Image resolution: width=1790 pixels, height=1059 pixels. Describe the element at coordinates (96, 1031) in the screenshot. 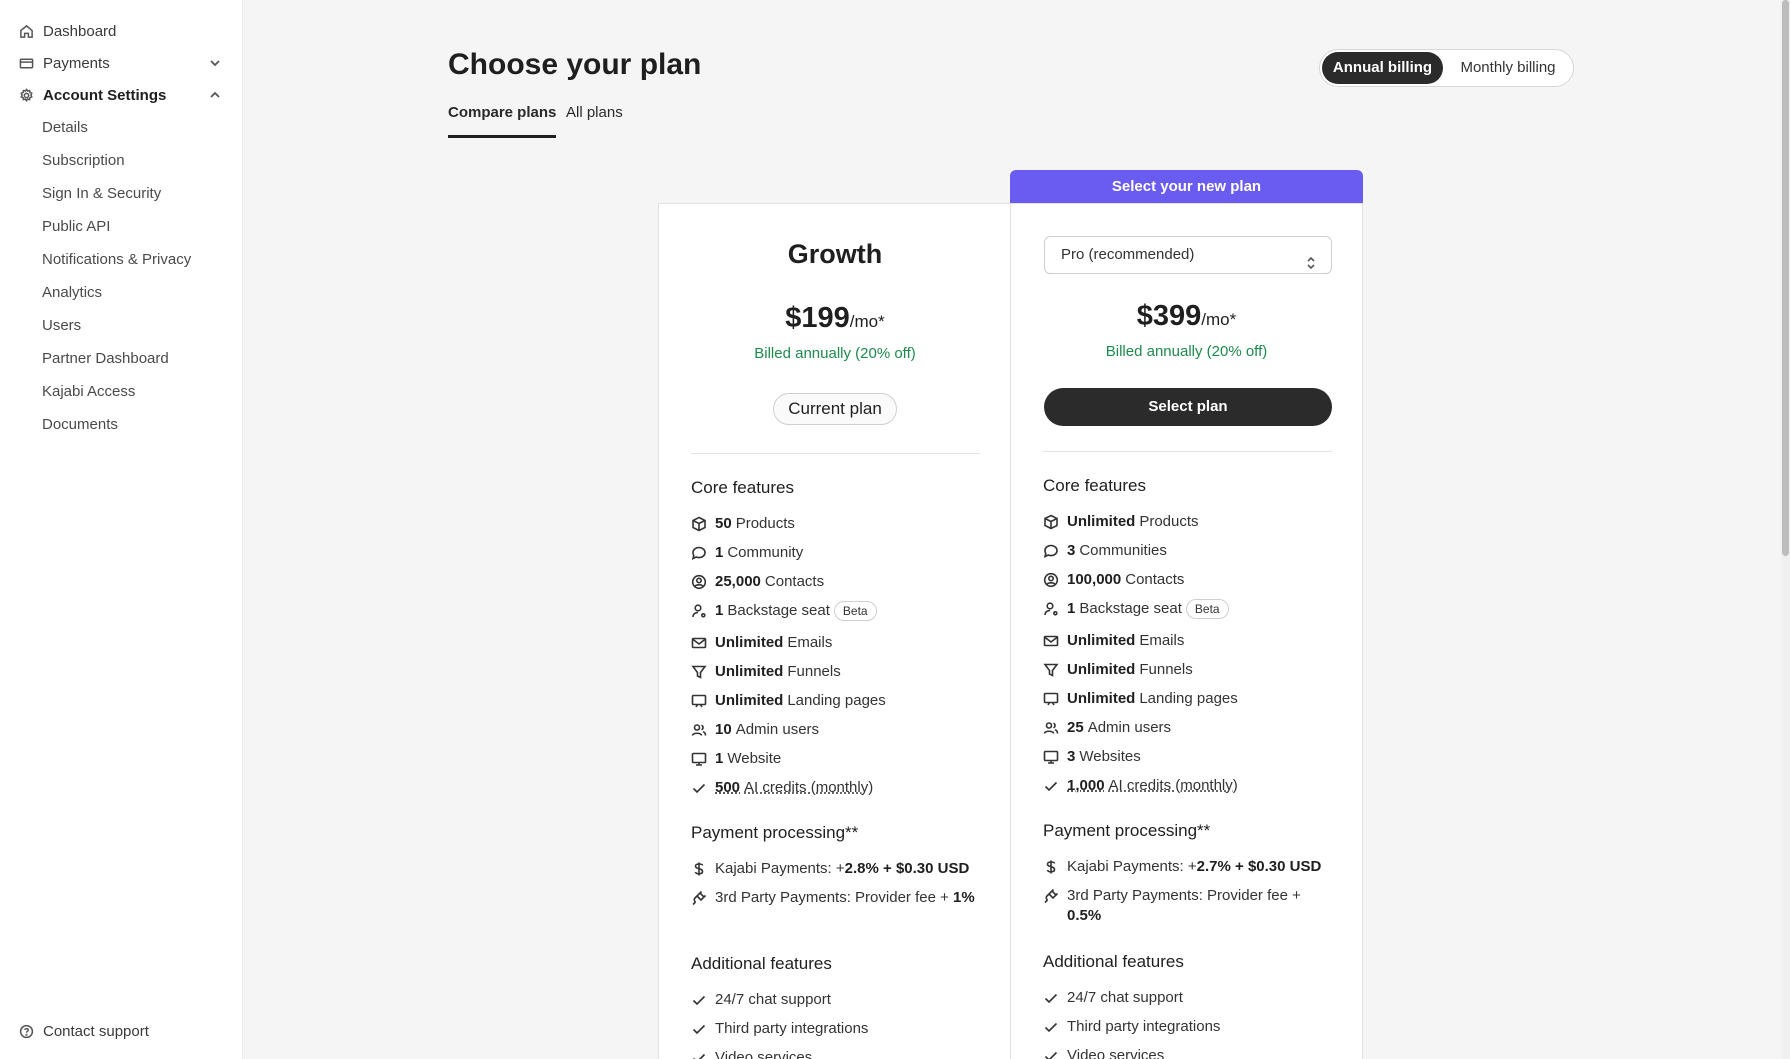

I see `contact-support-label: Contact support` at that location.